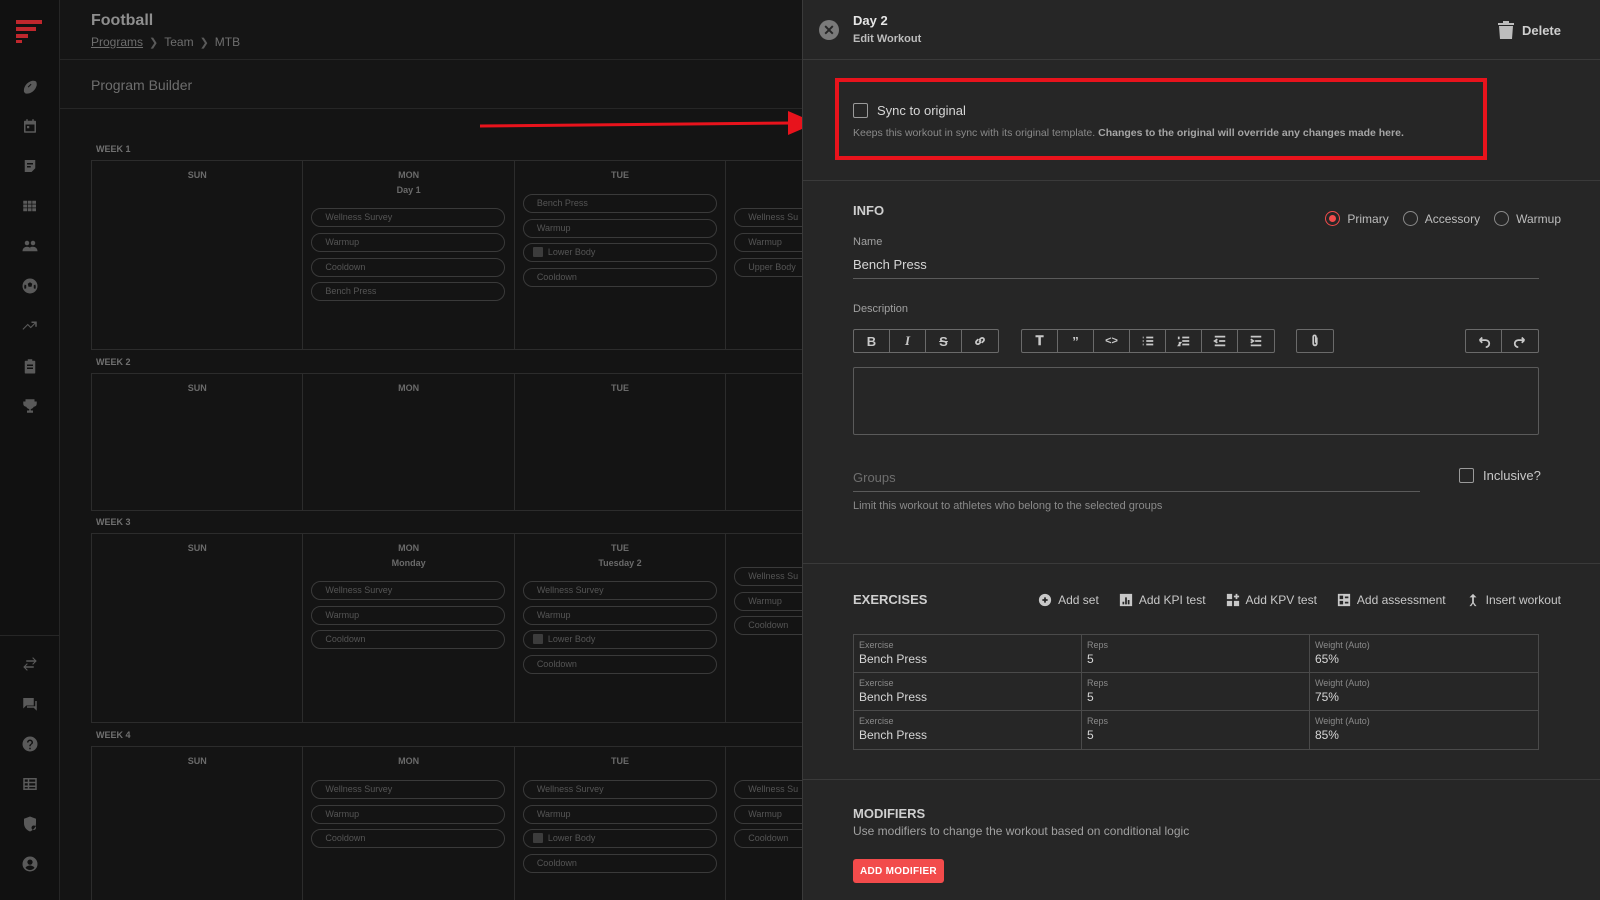  Describe the element at coordinates (1271, 600) in the screenshot. I see `add-kpv-test-button: Add KPV test` at that location.